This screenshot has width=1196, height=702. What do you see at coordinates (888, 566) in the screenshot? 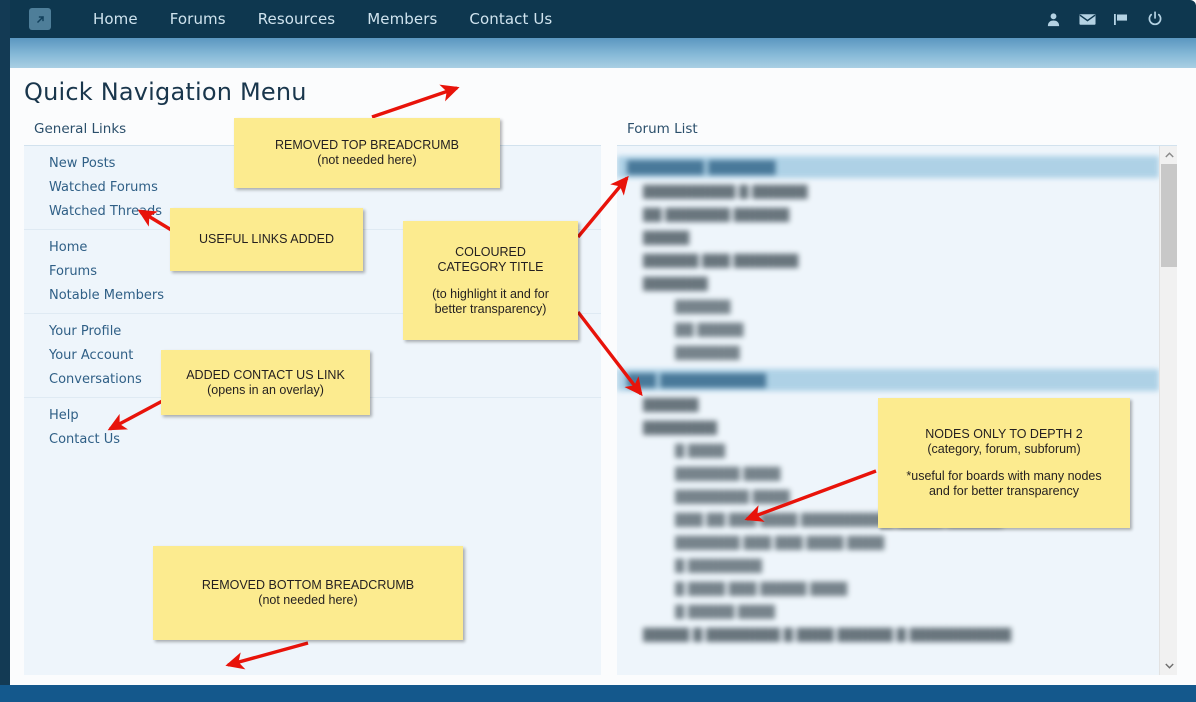
I see `forum-subforum-item: █ ████████` at bounding box center [888, 566].